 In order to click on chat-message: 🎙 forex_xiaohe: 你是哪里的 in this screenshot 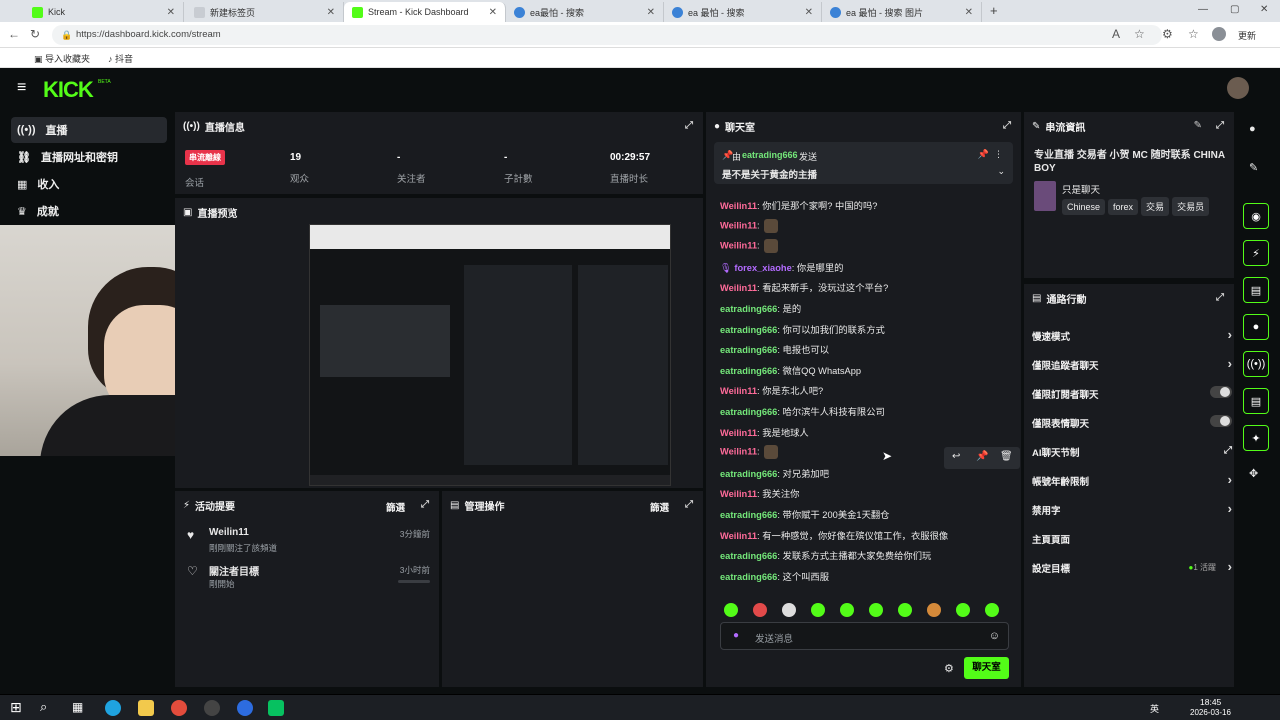, I will do `click(781, 267)`.